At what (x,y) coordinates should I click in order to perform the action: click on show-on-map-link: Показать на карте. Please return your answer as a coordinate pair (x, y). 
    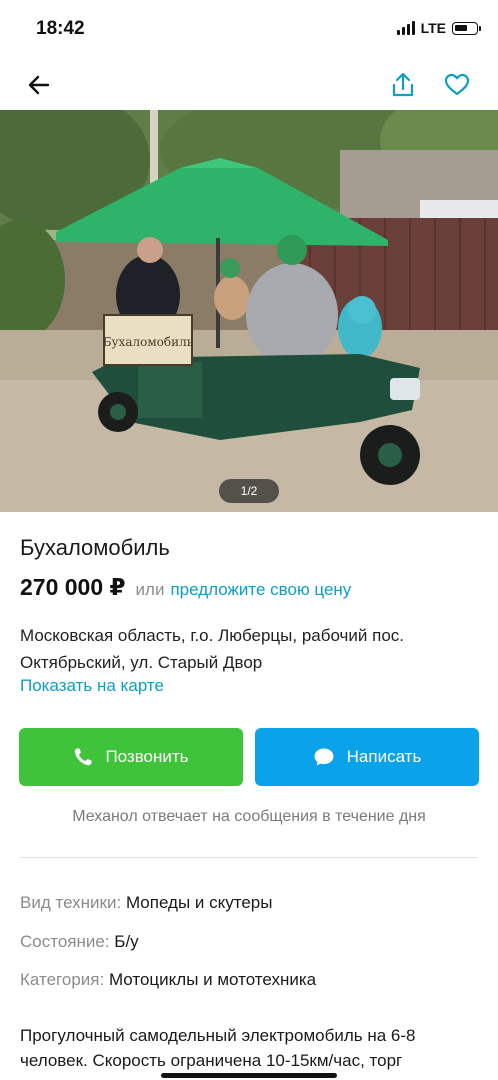
    Looking at the image, I should click on (92, 686).